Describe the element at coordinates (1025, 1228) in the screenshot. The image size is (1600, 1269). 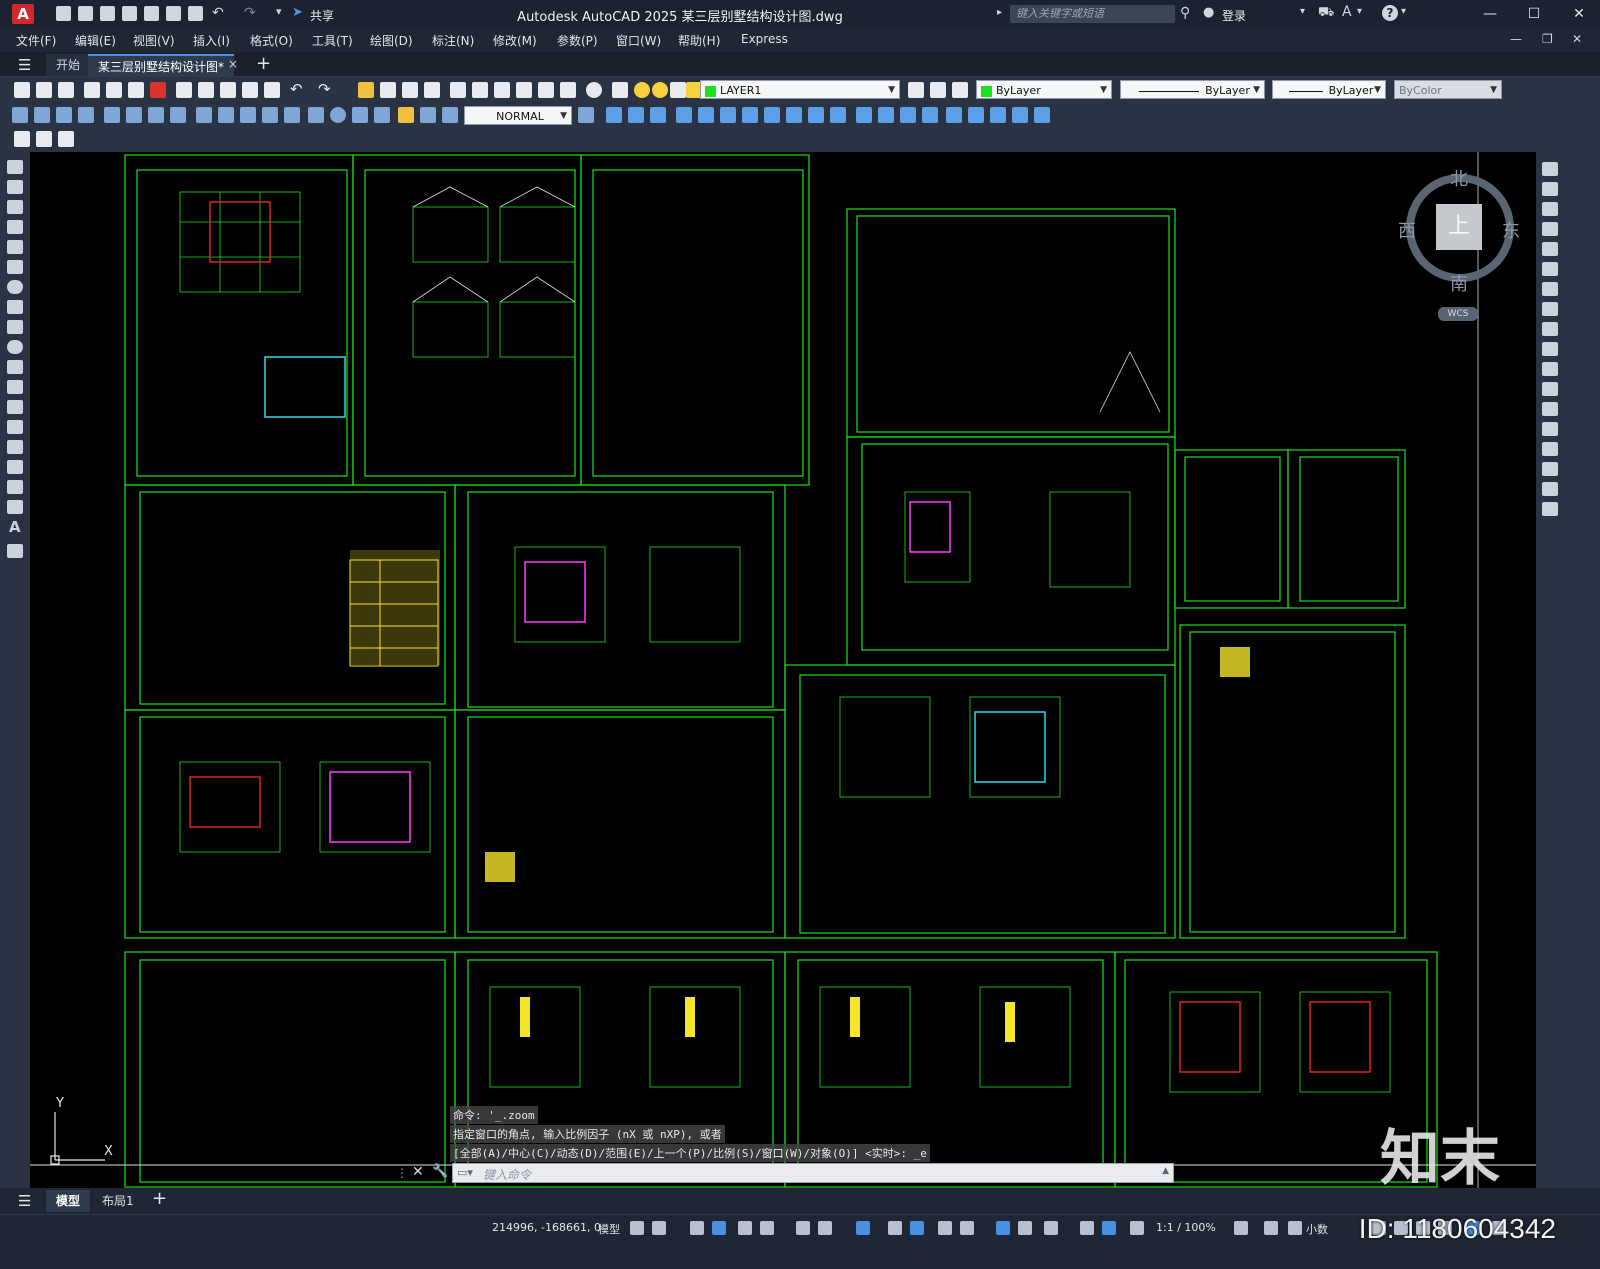
I see `selection-filter-icon` at that location.